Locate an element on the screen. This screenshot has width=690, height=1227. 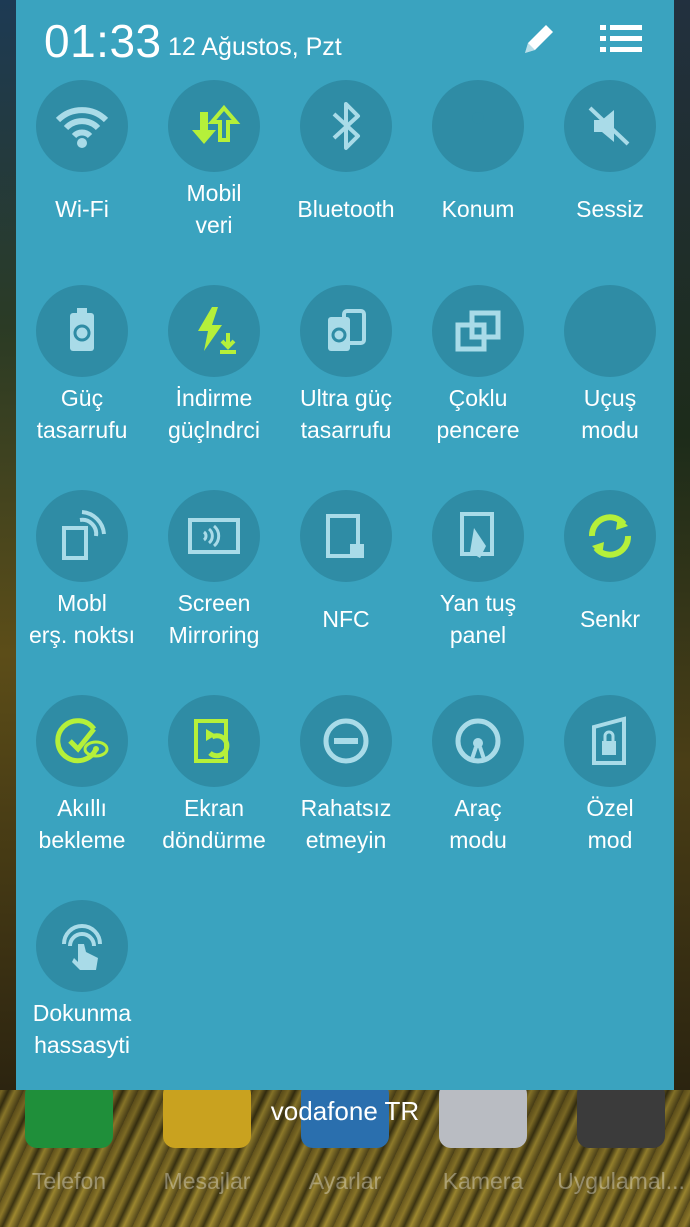
tile-label: İndirme güçlndrci is located at coordinates (214, 414).